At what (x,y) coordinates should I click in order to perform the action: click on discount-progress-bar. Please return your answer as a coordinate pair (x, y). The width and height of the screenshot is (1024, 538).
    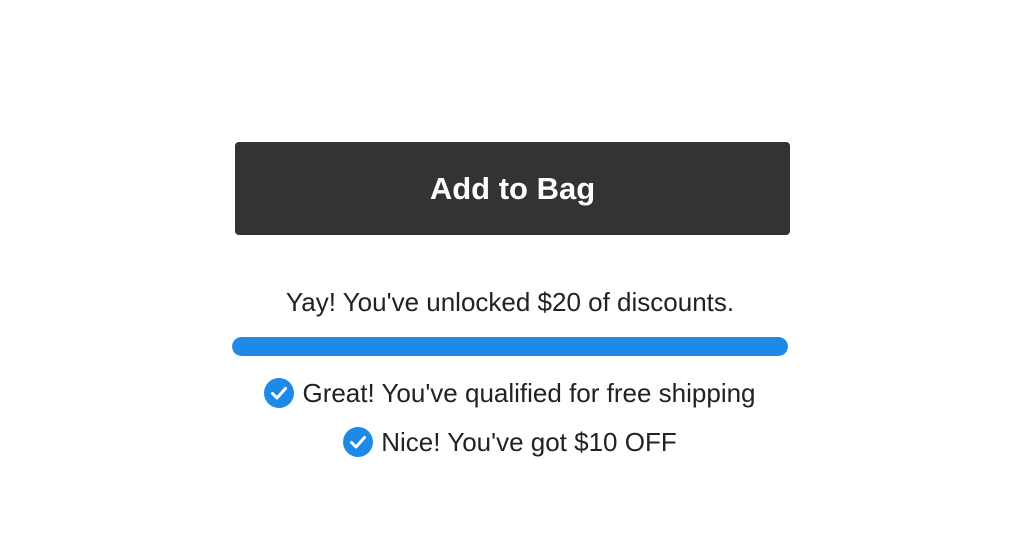
    Looking at the image, I should click on (510, 346).